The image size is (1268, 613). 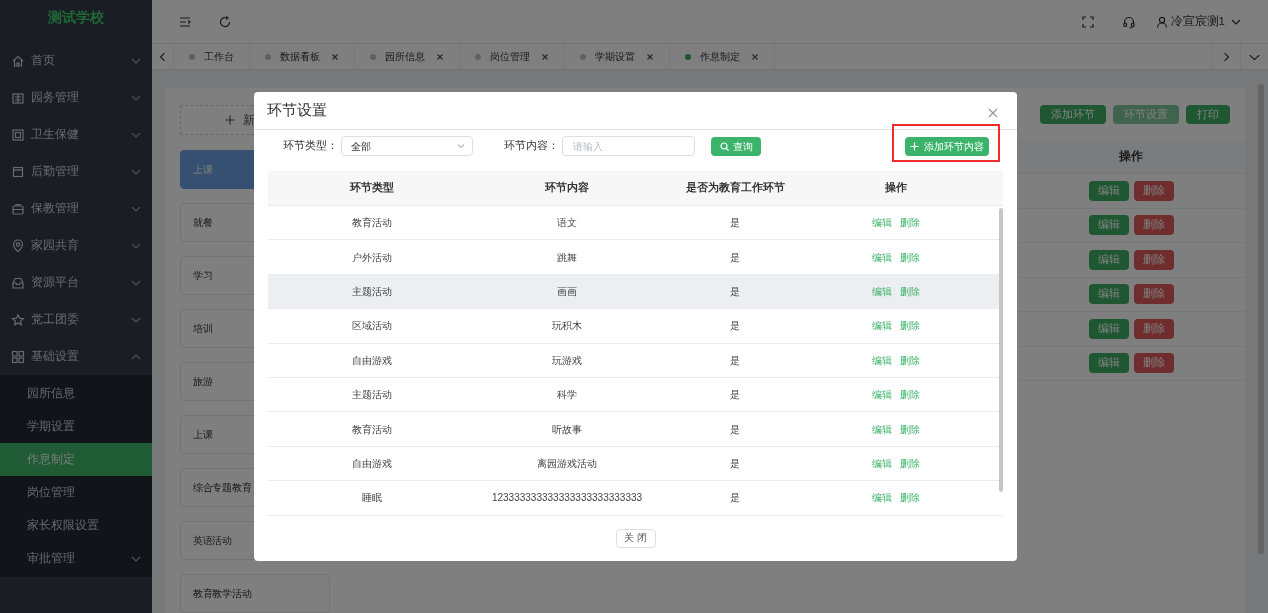 What do you see at coordinates (185, 21) in the screenshot?
I see `menu-icon` at bounding box center [185, 21].